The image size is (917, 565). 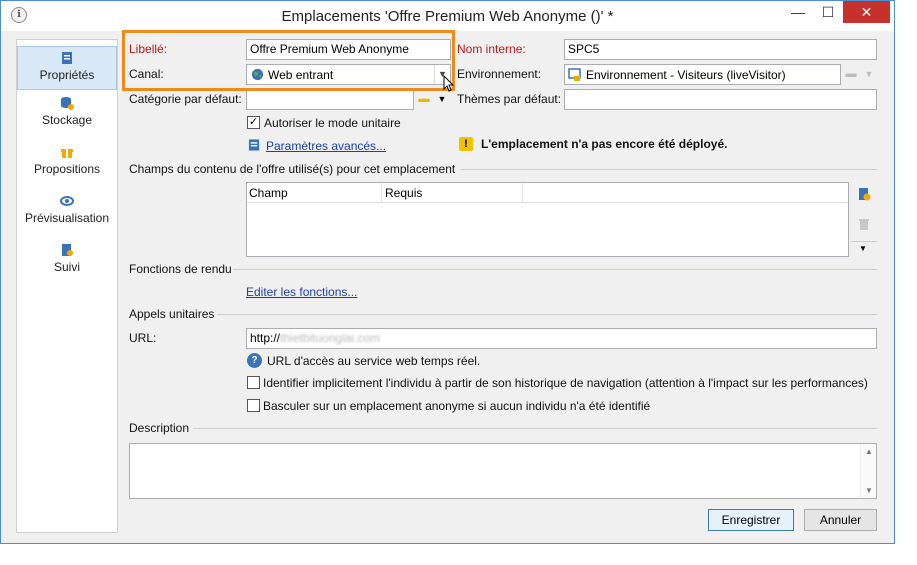 What do you see at coordinates (561, 338) in the screenshot?
I see `url-input: http://thietbituonglai.com` at bounding box center [561, 338].